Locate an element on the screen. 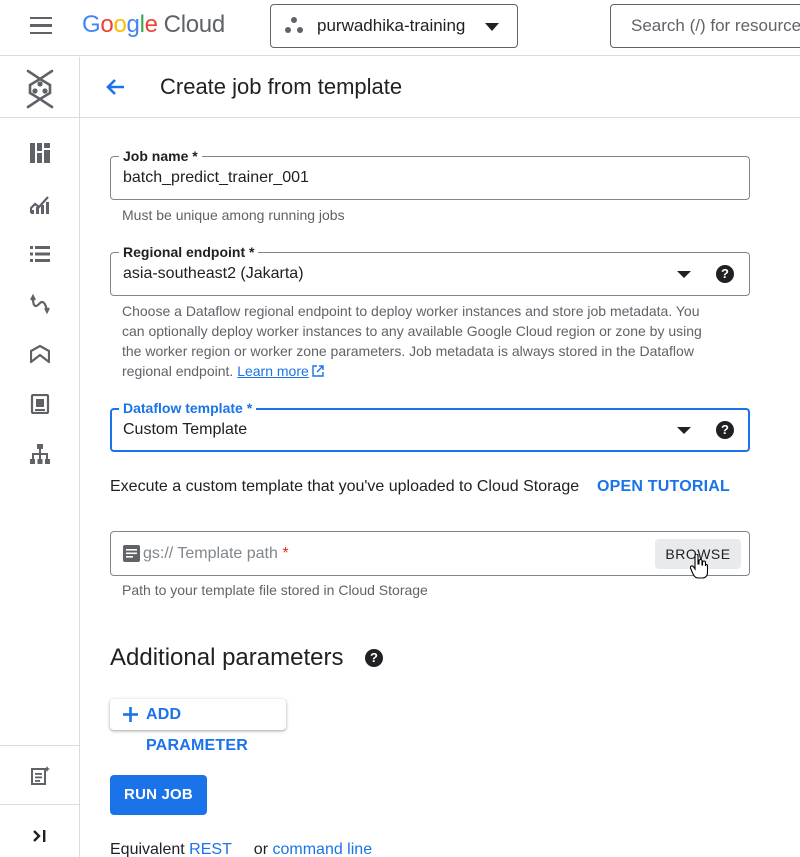 The height and width of the screenshot is (857, 800). dataflow-template-select: Dataflow template * Custom Template ? is located at coordinates (430, 426).